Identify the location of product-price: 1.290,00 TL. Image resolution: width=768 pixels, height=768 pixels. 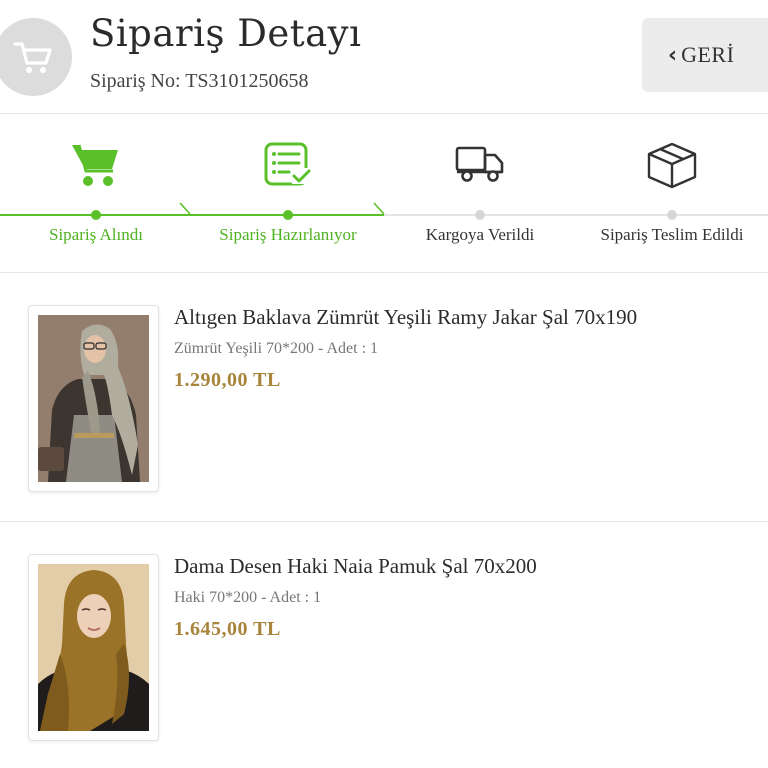
(227, 380).